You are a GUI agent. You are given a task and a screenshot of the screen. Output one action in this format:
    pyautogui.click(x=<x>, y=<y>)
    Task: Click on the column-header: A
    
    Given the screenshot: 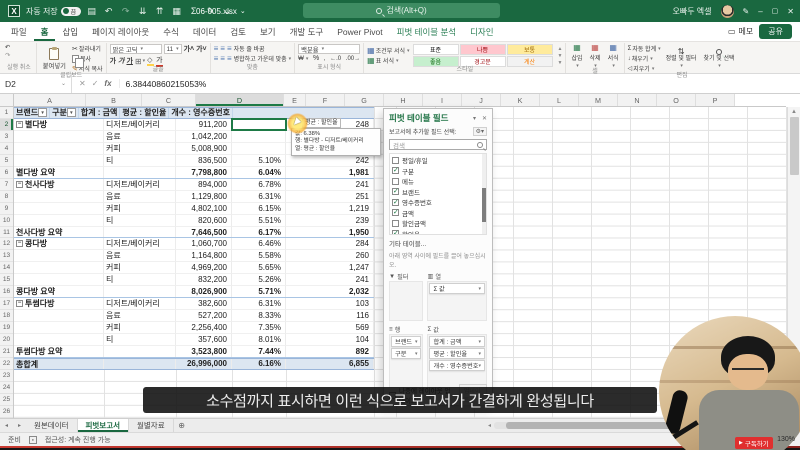 What is the action you would take?
    pyautogui.click(x=50, y=100)
    